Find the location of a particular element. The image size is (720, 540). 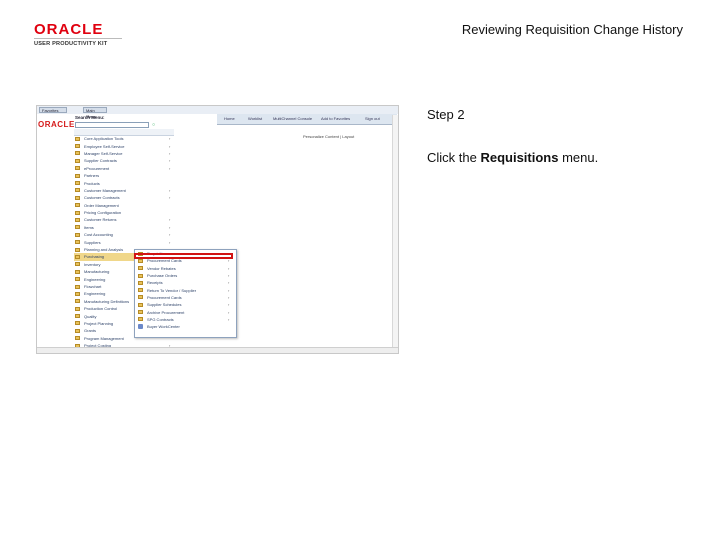

vertical-scrollbar is located at coordinates (395, 231).